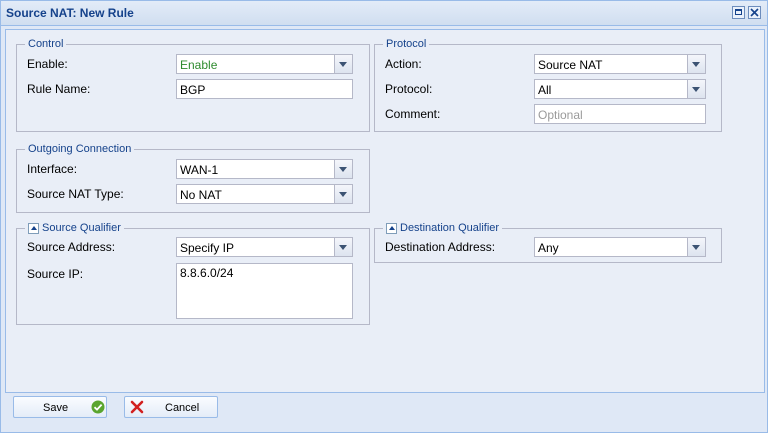 Image resolution: width=768 pixels, height=433 pixels. Describe the element at coordinates (738, 12) in the screenshot. I see `maximize-icon` at that location.